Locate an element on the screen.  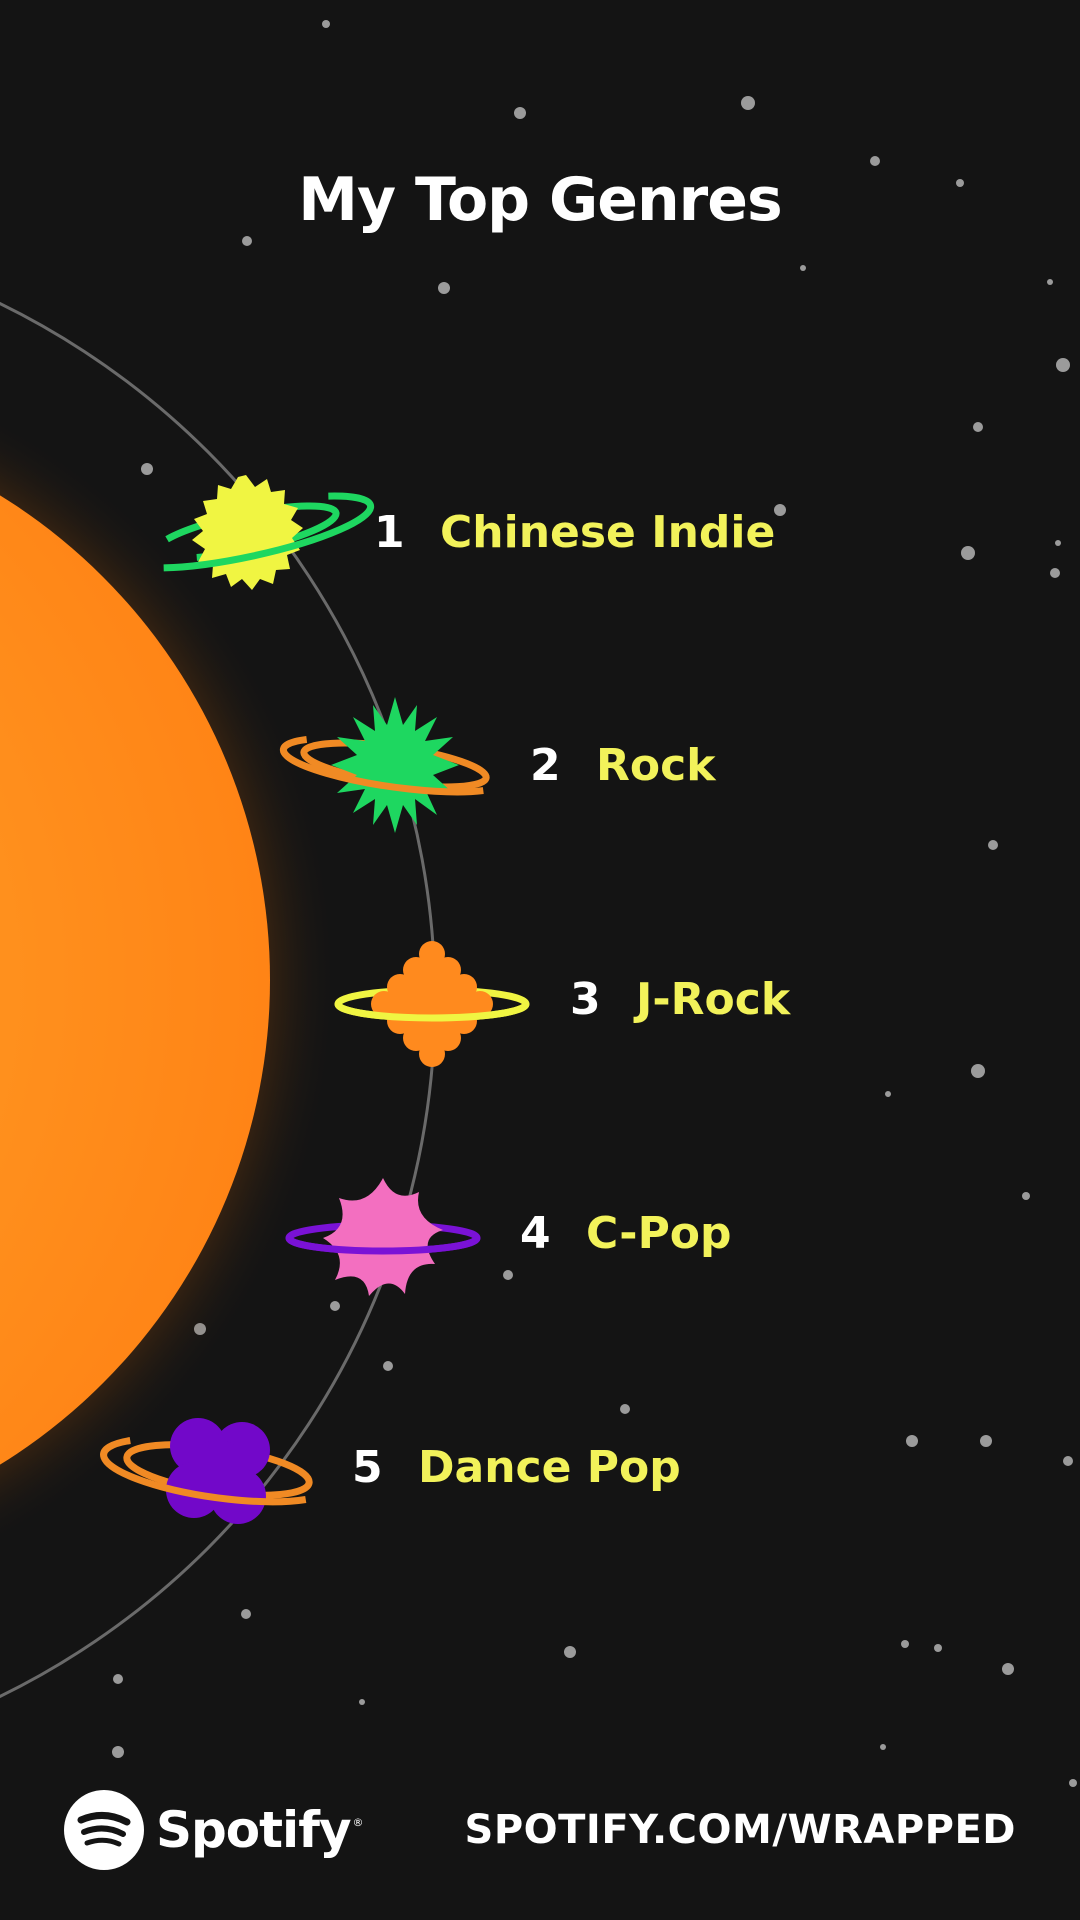
genre-item-2: 2 Rock is located at coordinates (622, 765).